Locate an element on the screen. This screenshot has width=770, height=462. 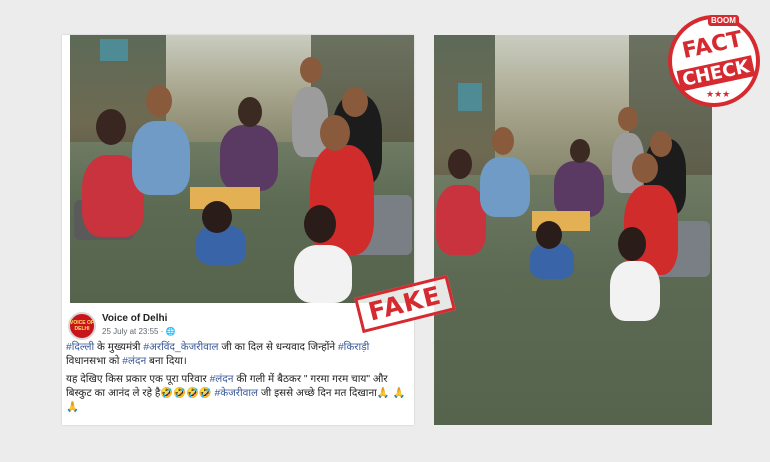
post-text-span: के मुख्यमंत्री is located at coordinates (119, 347).